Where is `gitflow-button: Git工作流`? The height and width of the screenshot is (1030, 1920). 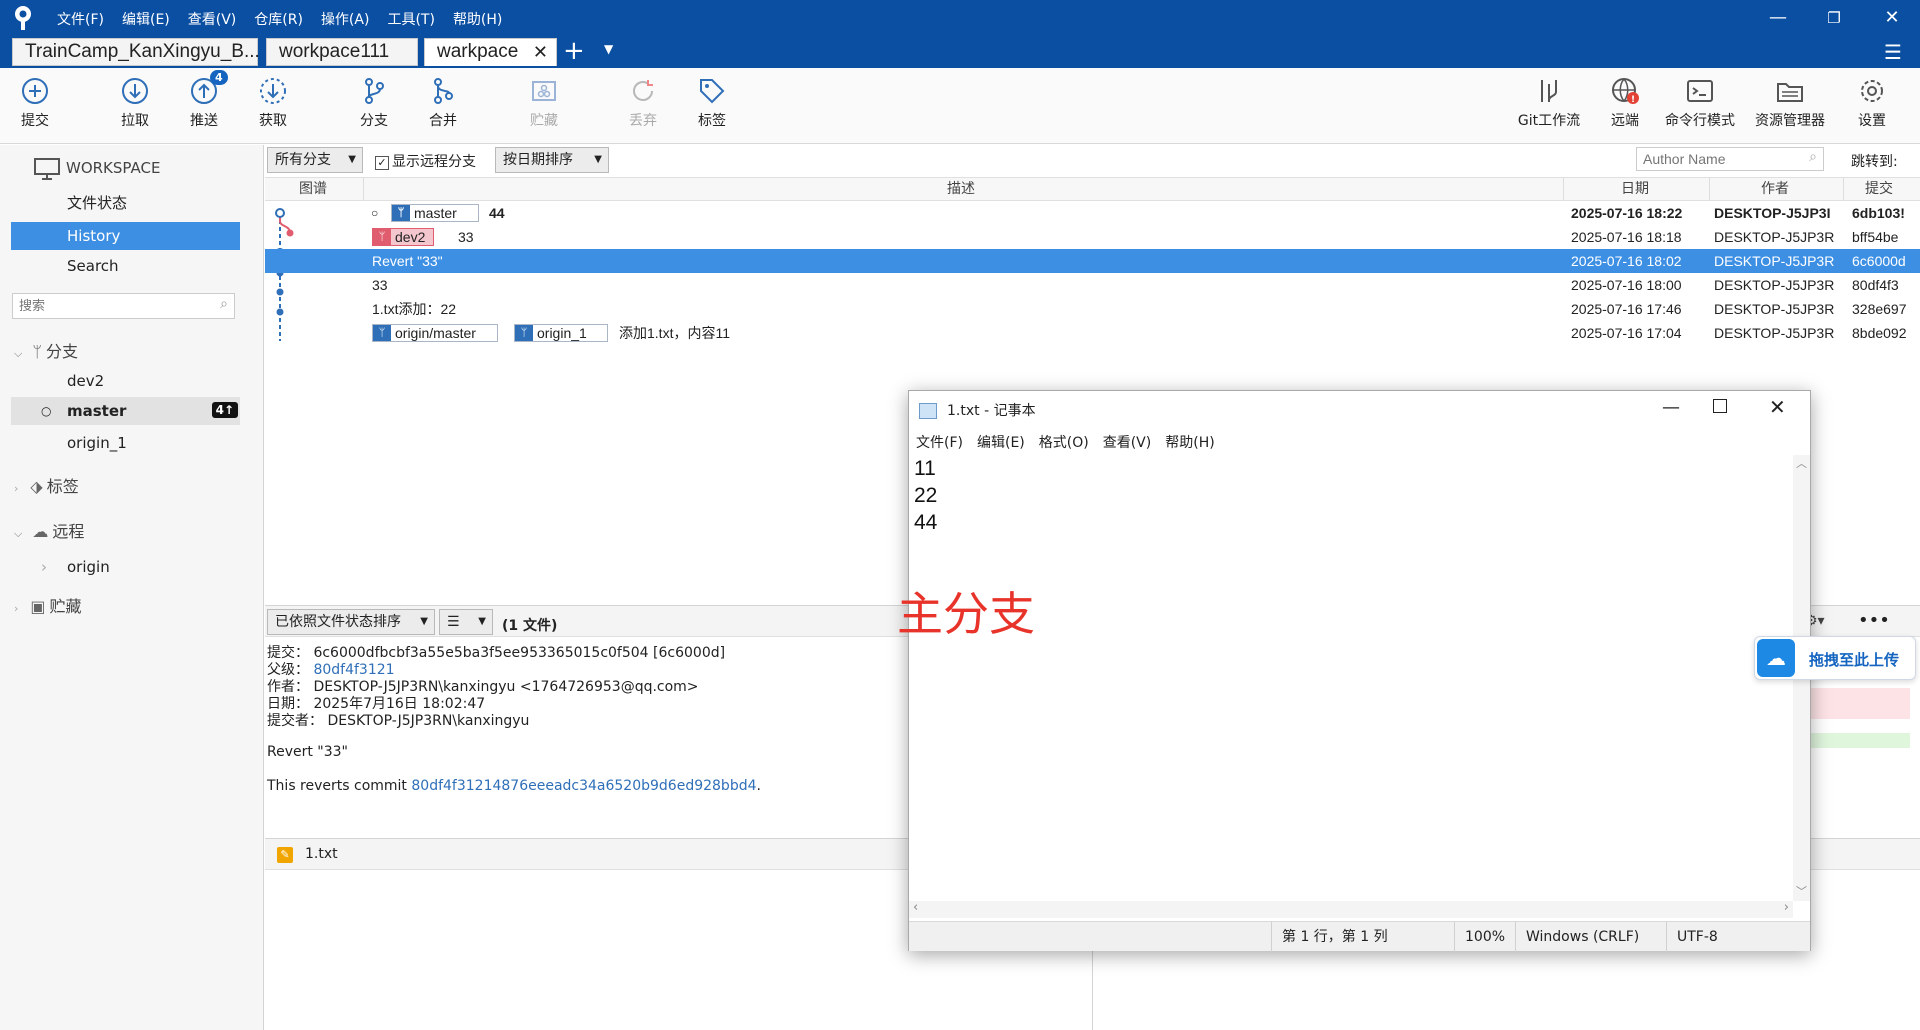
gitflow-button: Git工作流 is located at coordinates (1549, 103).